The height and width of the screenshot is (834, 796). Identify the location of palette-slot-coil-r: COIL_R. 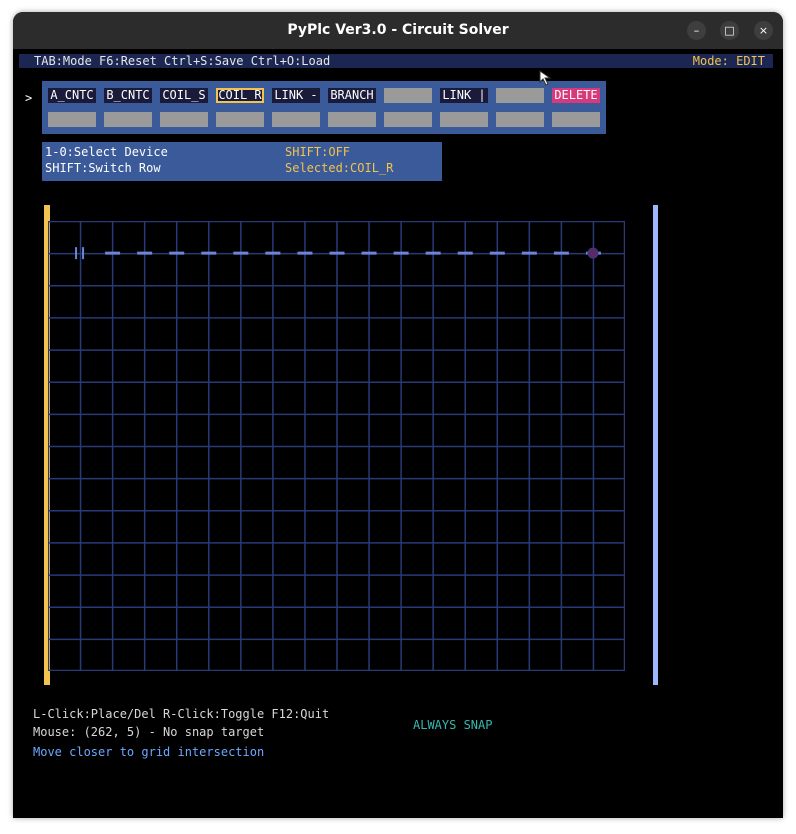
(240, 95).